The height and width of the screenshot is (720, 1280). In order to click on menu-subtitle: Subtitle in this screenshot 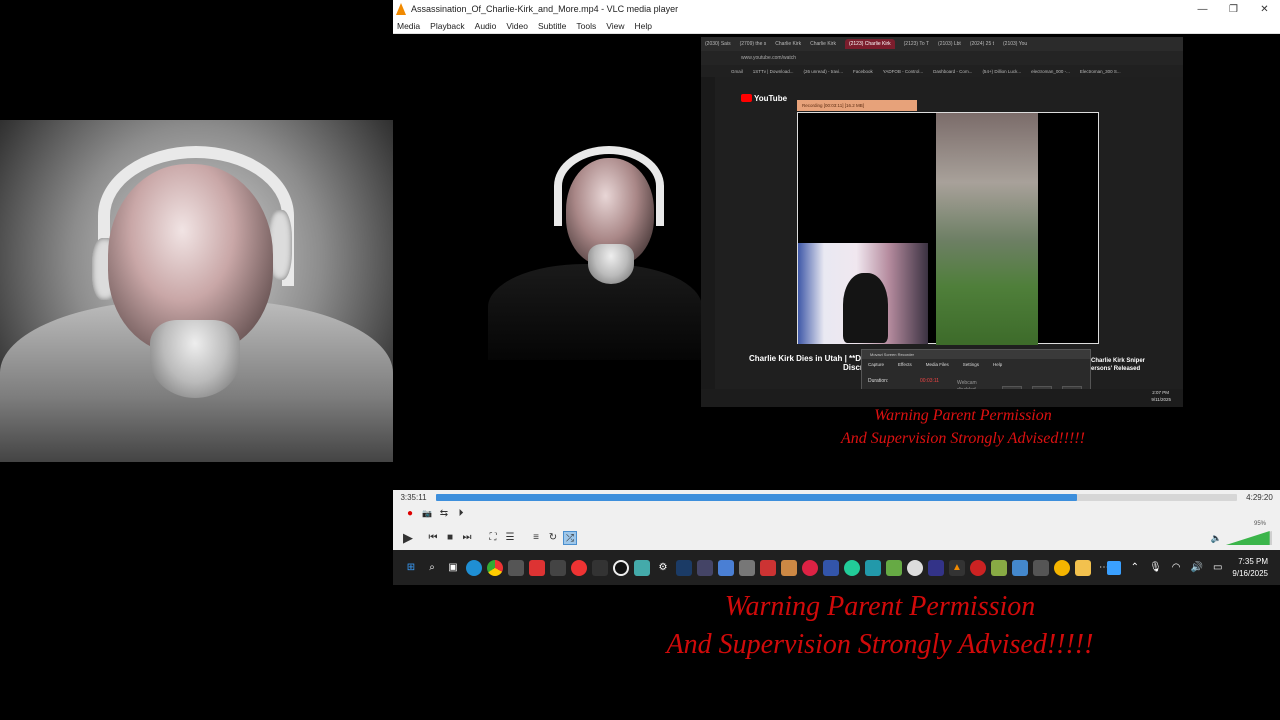, I will do `click(552, 26)`.